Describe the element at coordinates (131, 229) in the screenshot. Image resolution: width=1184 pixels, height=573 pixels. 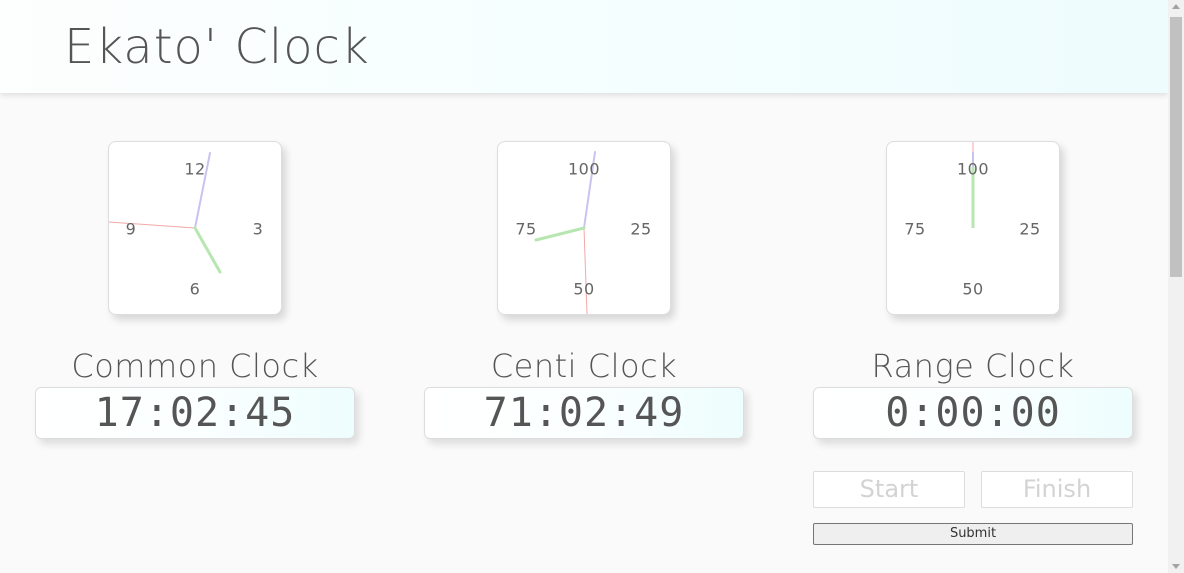
I see `common-clock-number-9: 9` at that location.